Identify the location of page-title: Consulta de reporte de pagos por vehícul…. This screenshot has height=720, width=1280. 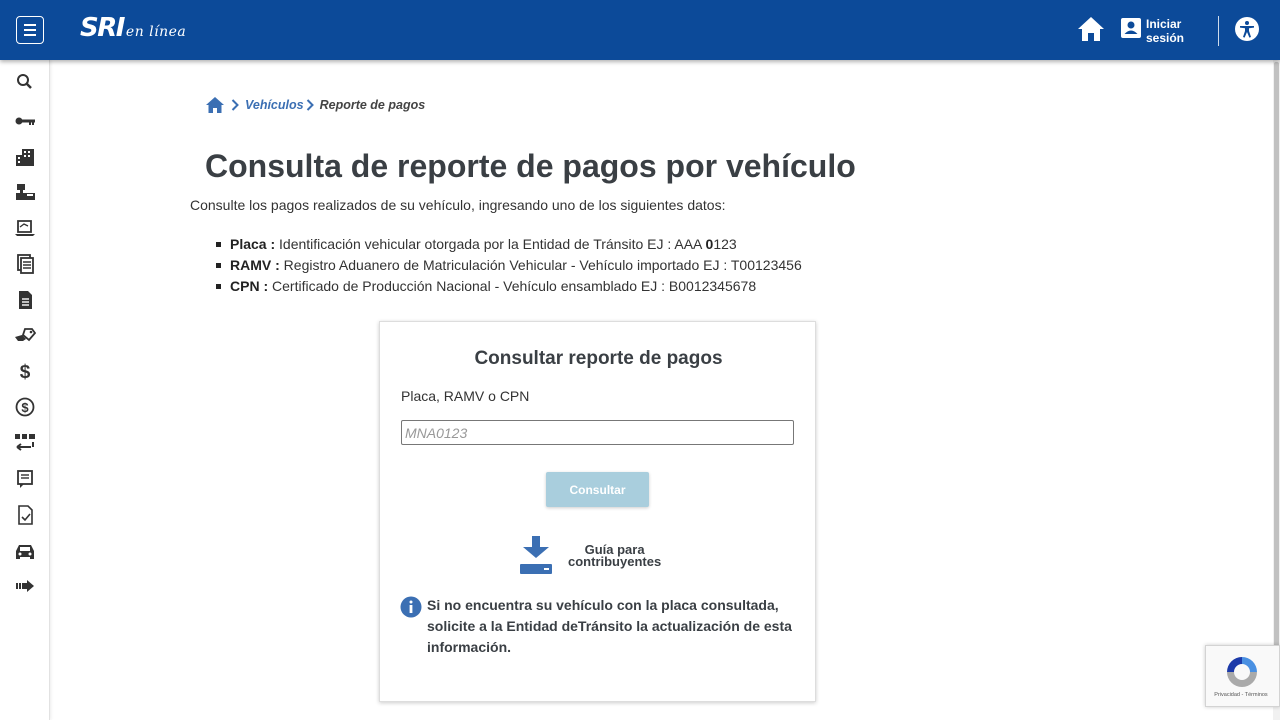
(530, 166).